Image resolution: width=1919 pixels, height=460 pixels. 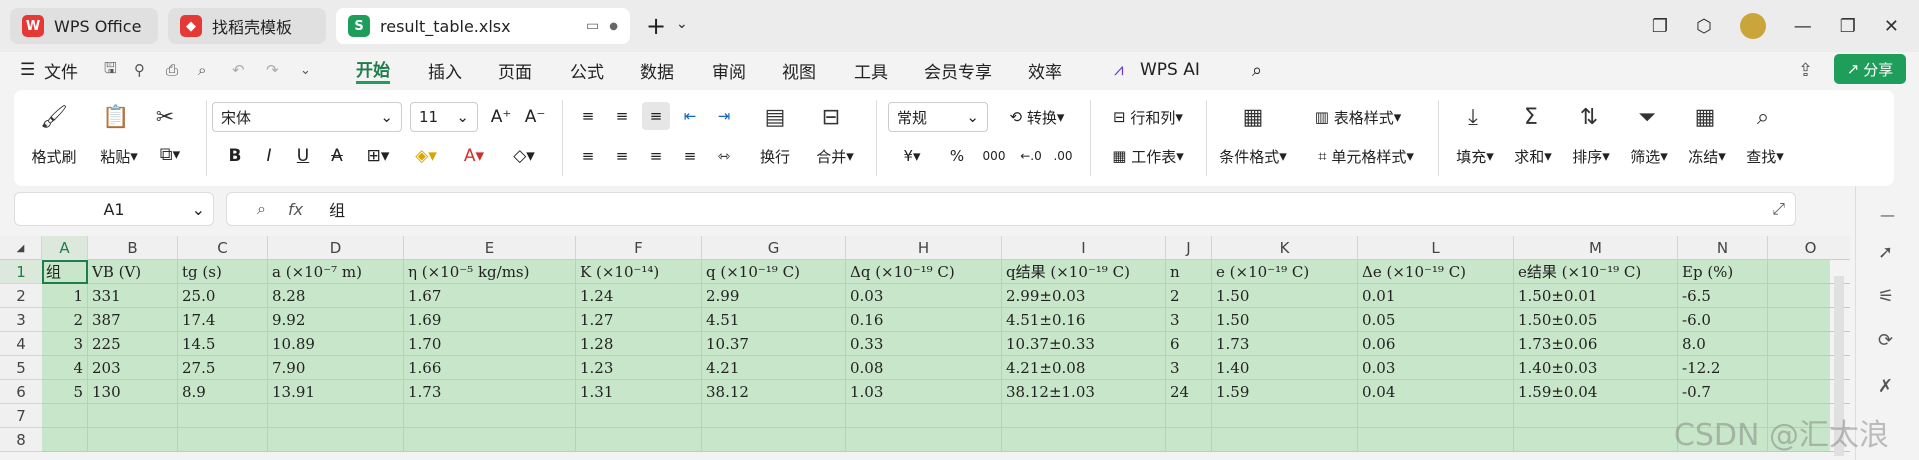 I want to click on column-header-f: F, so click(x=639, y=248).